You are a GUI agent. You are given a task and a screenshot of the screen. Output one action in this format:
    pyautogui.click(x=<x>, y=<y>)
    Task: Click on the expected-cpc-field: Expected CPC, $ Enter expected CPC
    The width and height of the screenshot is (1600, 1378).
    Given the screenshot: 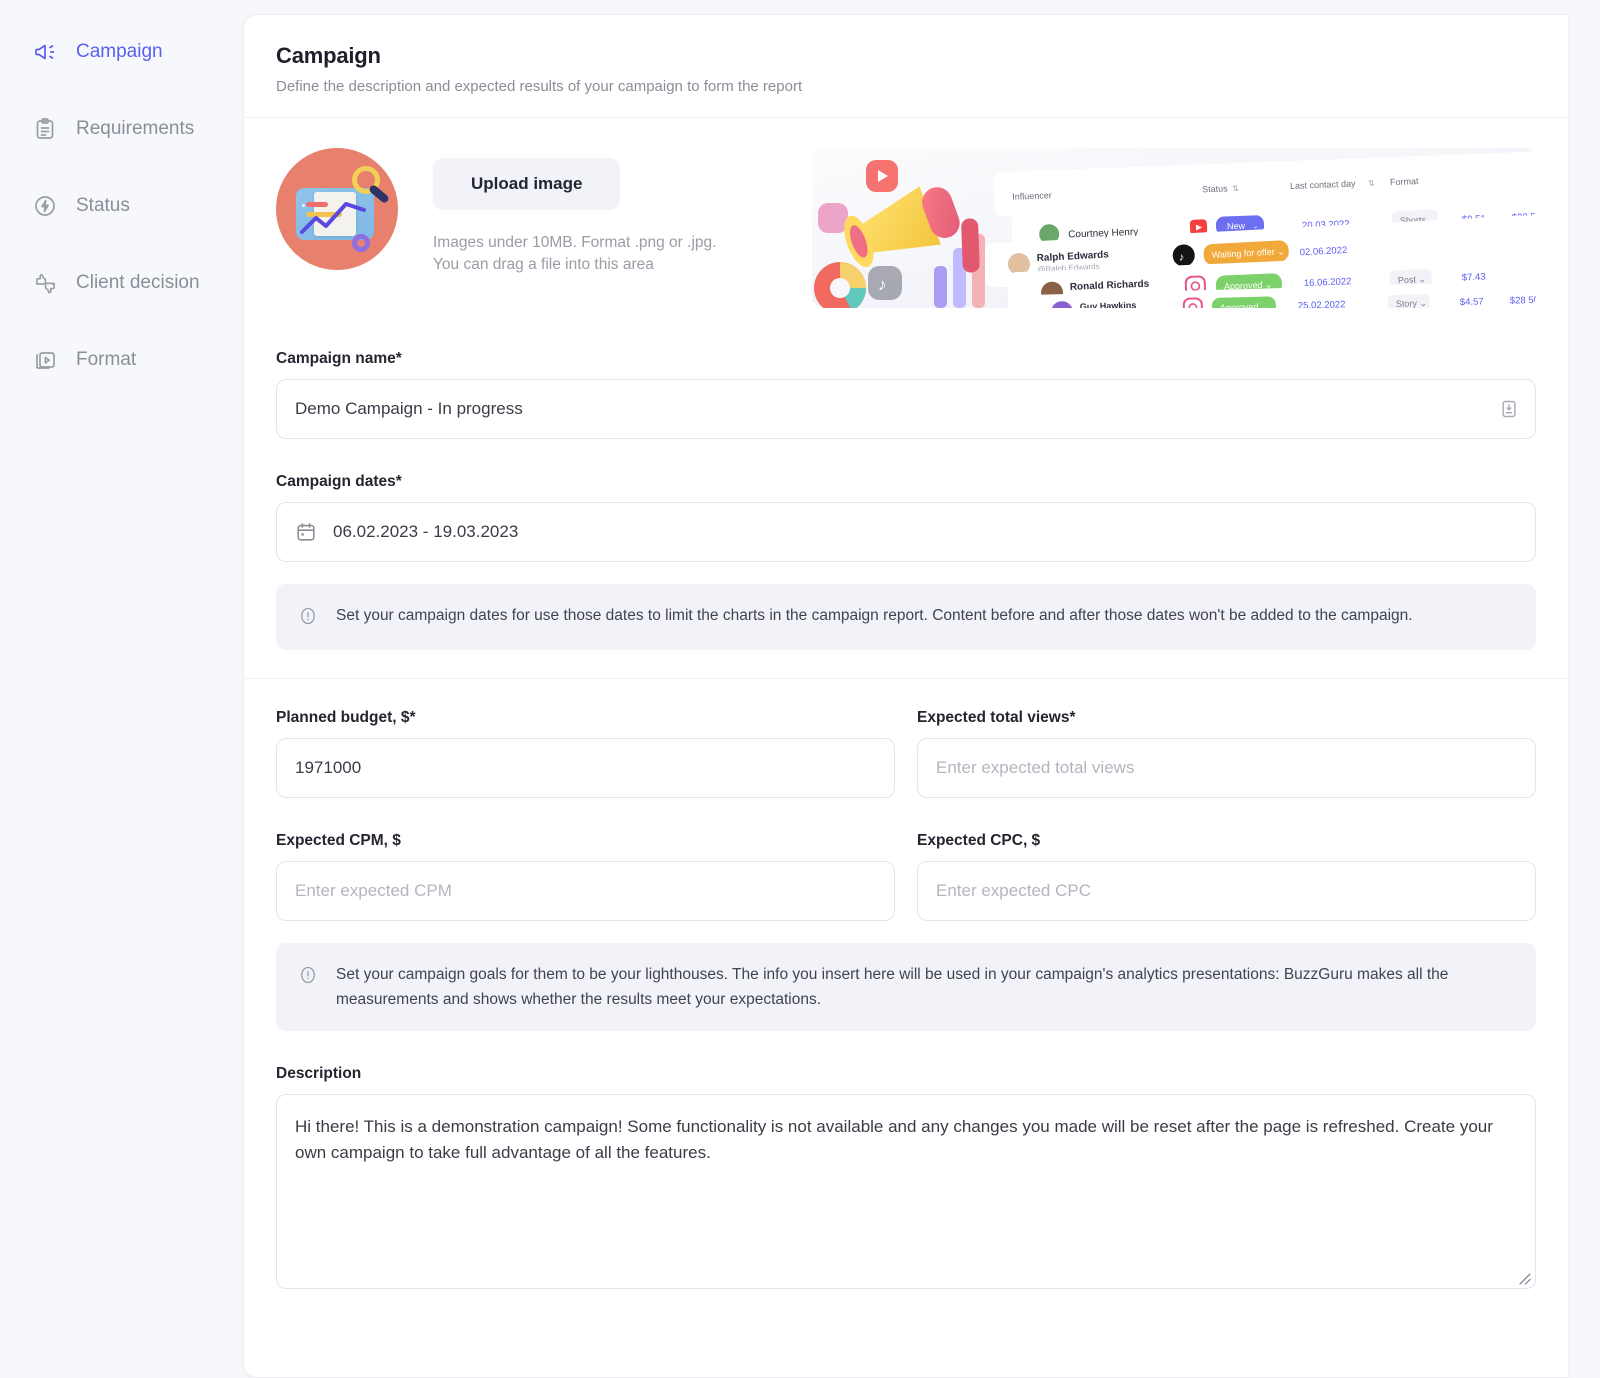 What is the action you would take?
    pyautogui.click(x=1226, y=876)
    